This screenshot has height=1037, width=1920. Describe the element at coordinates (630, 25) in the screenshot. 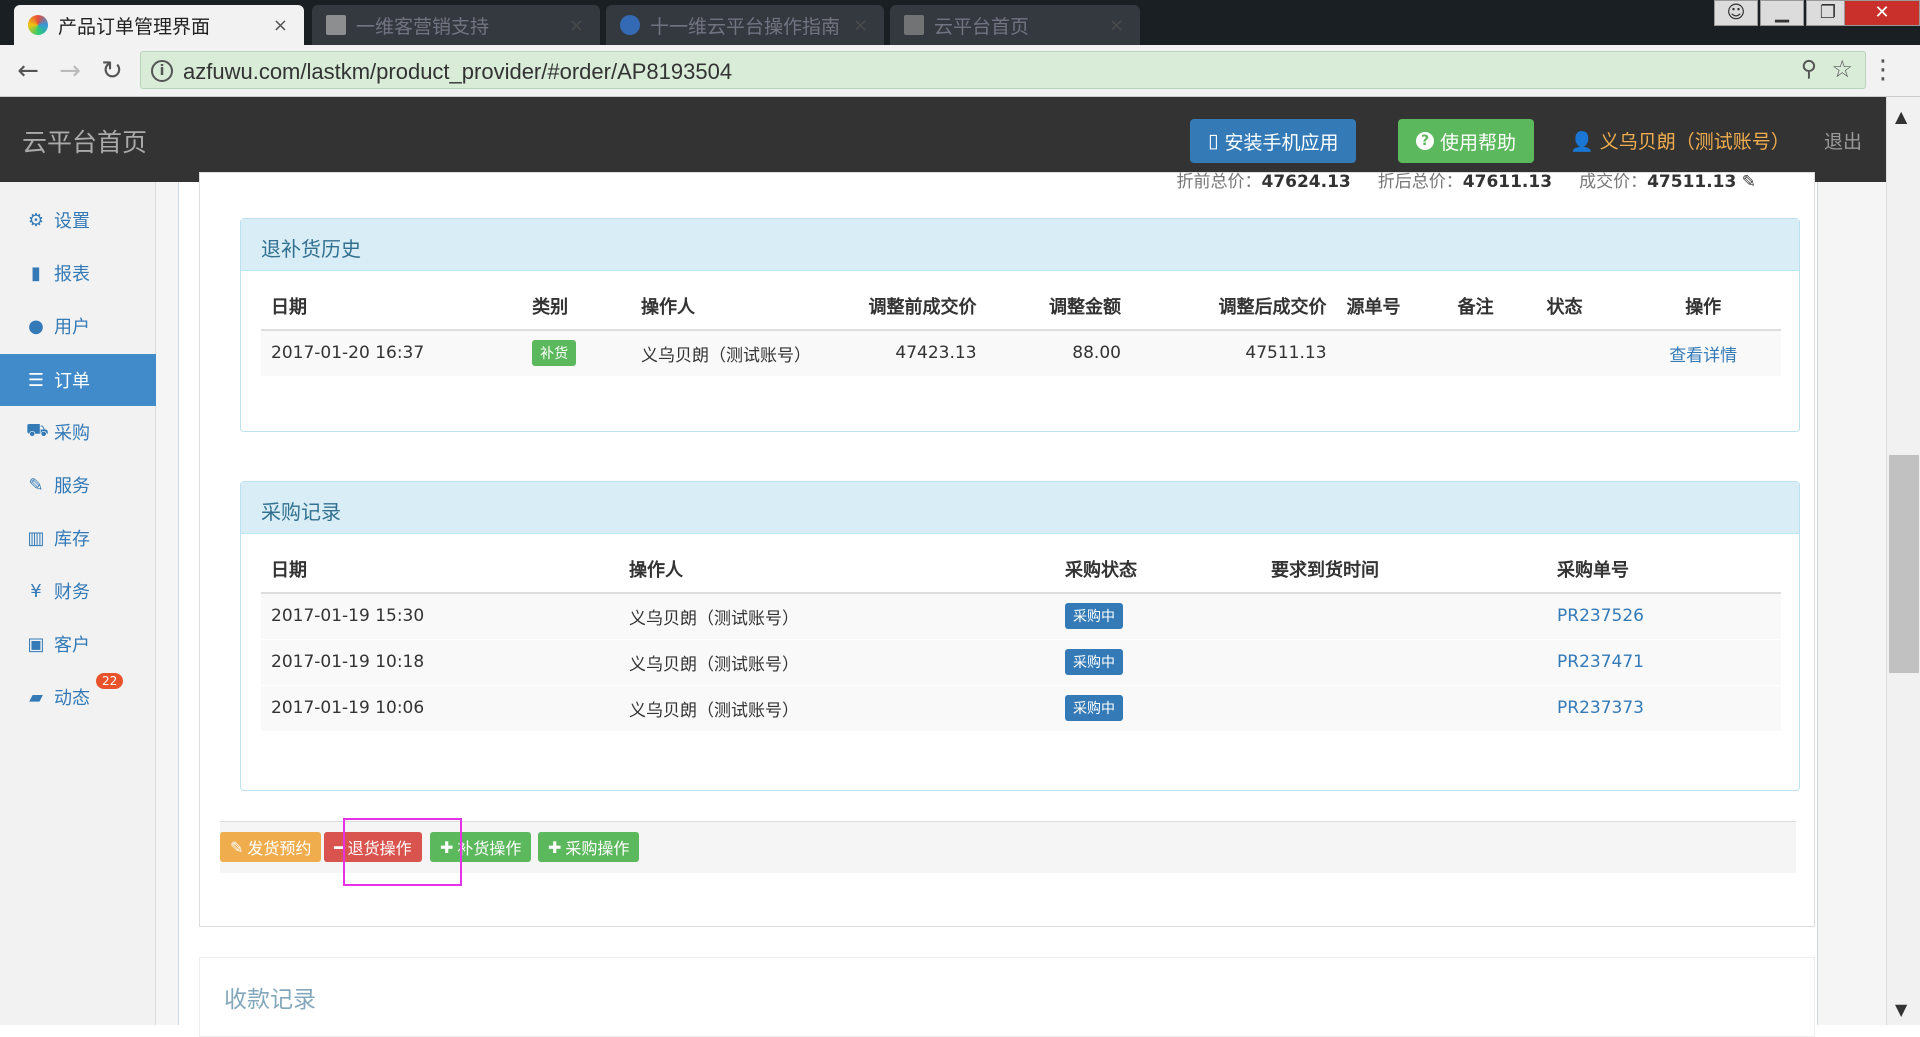

I see `site-favicon-icon` at that location.